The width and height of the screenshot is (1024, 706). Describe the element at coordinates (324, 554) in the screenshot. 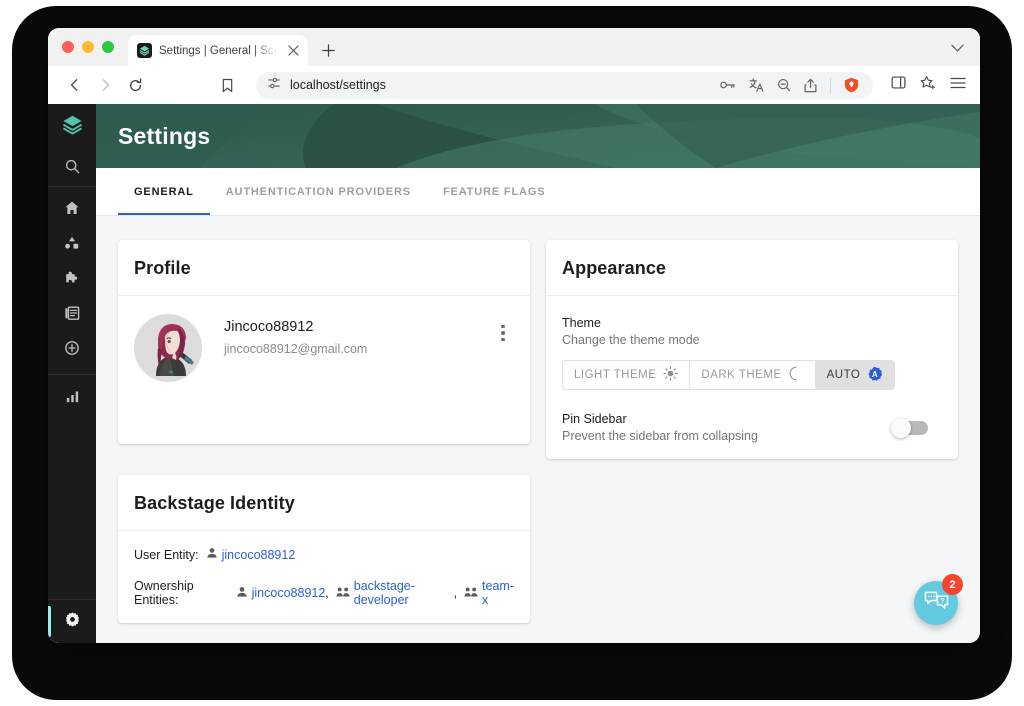

I see `user-entity-row: User Entity: jincoco88912` at that location.